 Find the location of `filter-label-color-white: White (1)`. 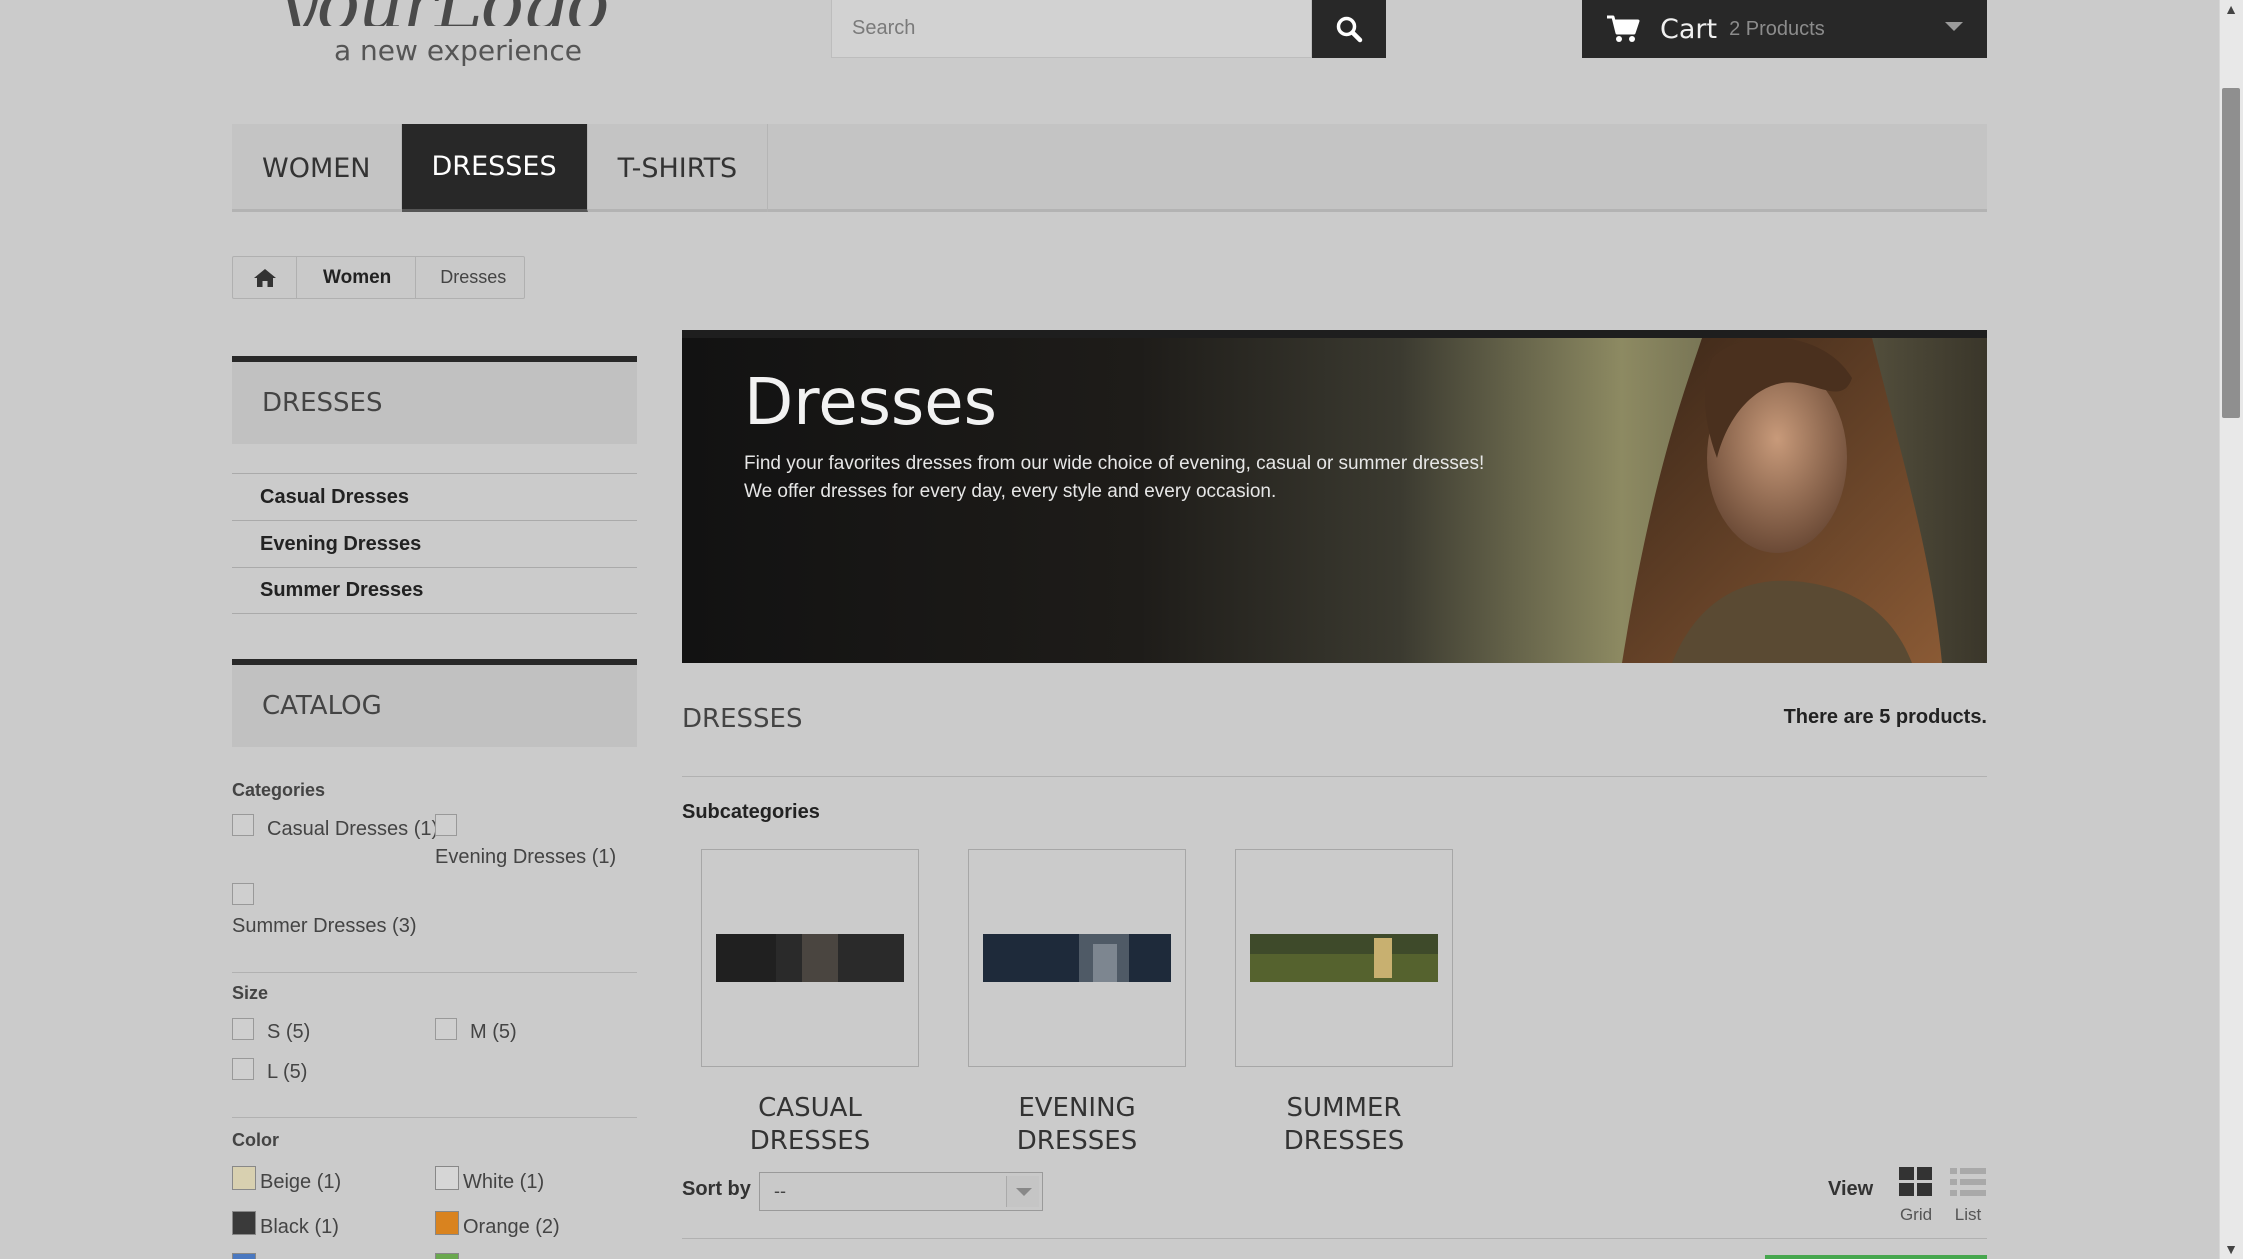

filter-label-color-white: White (1) is located at coordinates (503, 1182).